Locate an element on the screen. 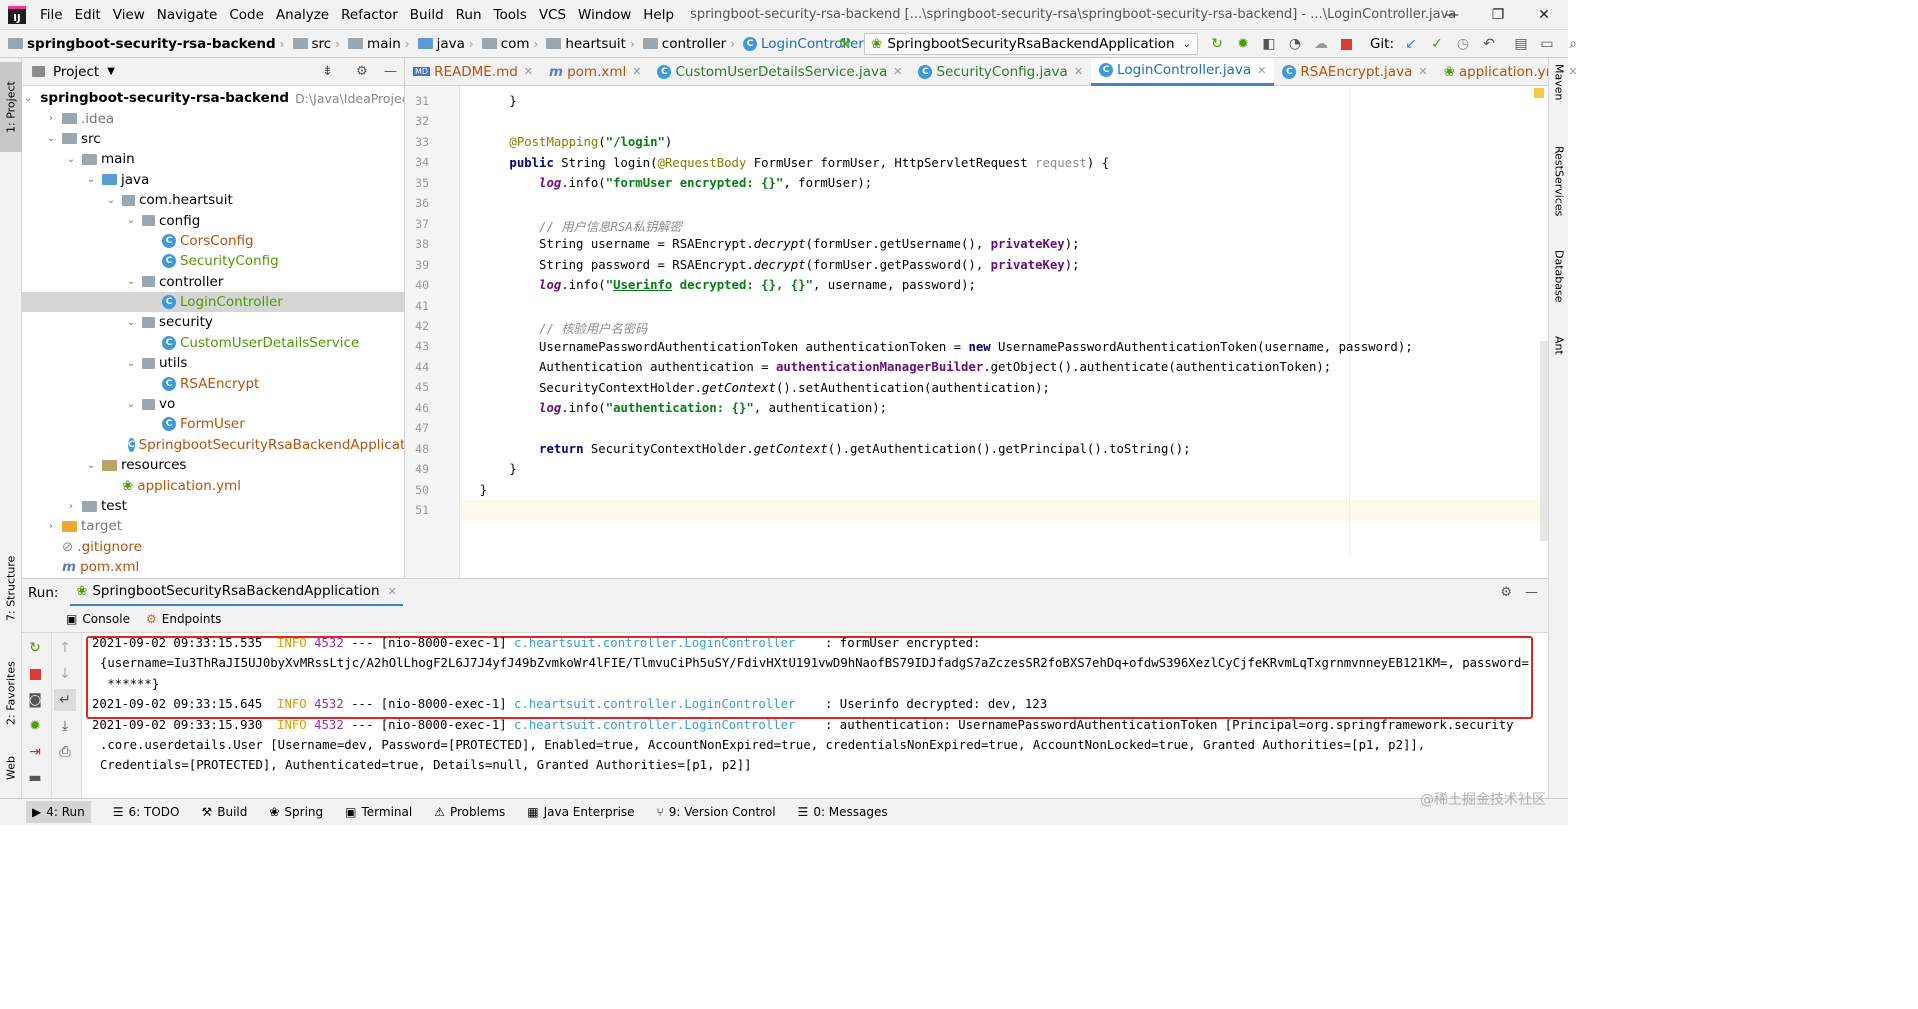 The image size is (1918, 1009). breadcrumb-item: src › is located at coordinates (318, 44).